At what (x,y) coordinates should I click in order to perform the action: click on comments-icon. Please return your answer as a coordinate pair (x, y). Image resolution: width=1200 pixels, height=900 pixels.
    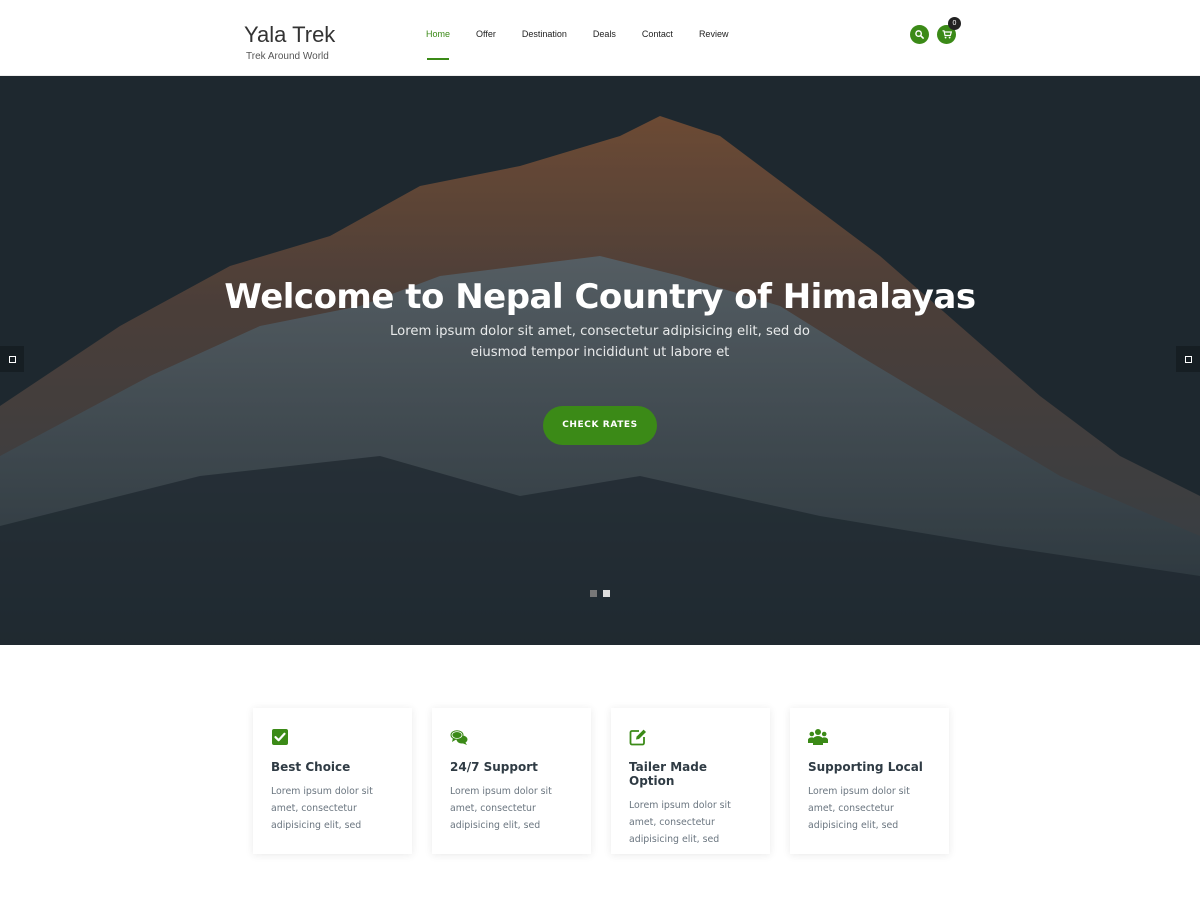
    Looking at the image, I should click on (459, 737).